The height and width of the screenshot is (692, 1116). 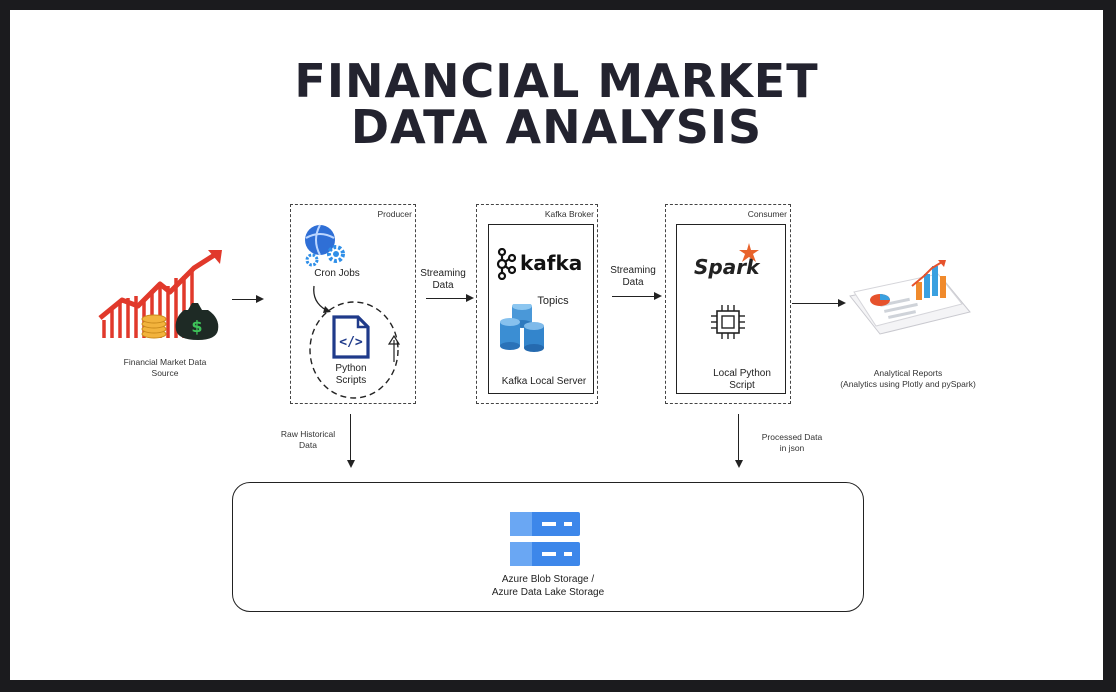 I want to click on stock-chart-money-bag-icon: $, so click(x=160, y=295).